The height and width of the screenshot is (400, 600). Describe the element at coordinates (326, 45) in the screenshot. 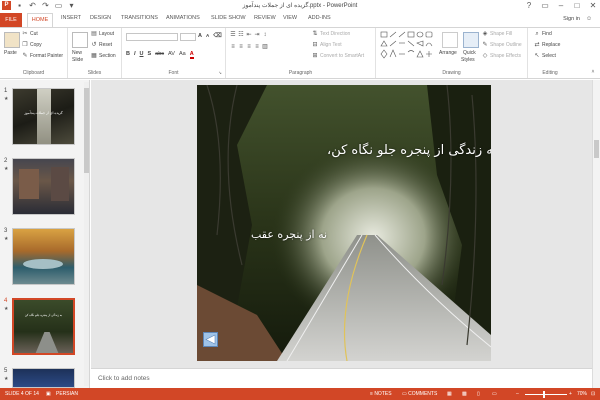

I see `align-text-button: ⊟ Align Text` at that location.